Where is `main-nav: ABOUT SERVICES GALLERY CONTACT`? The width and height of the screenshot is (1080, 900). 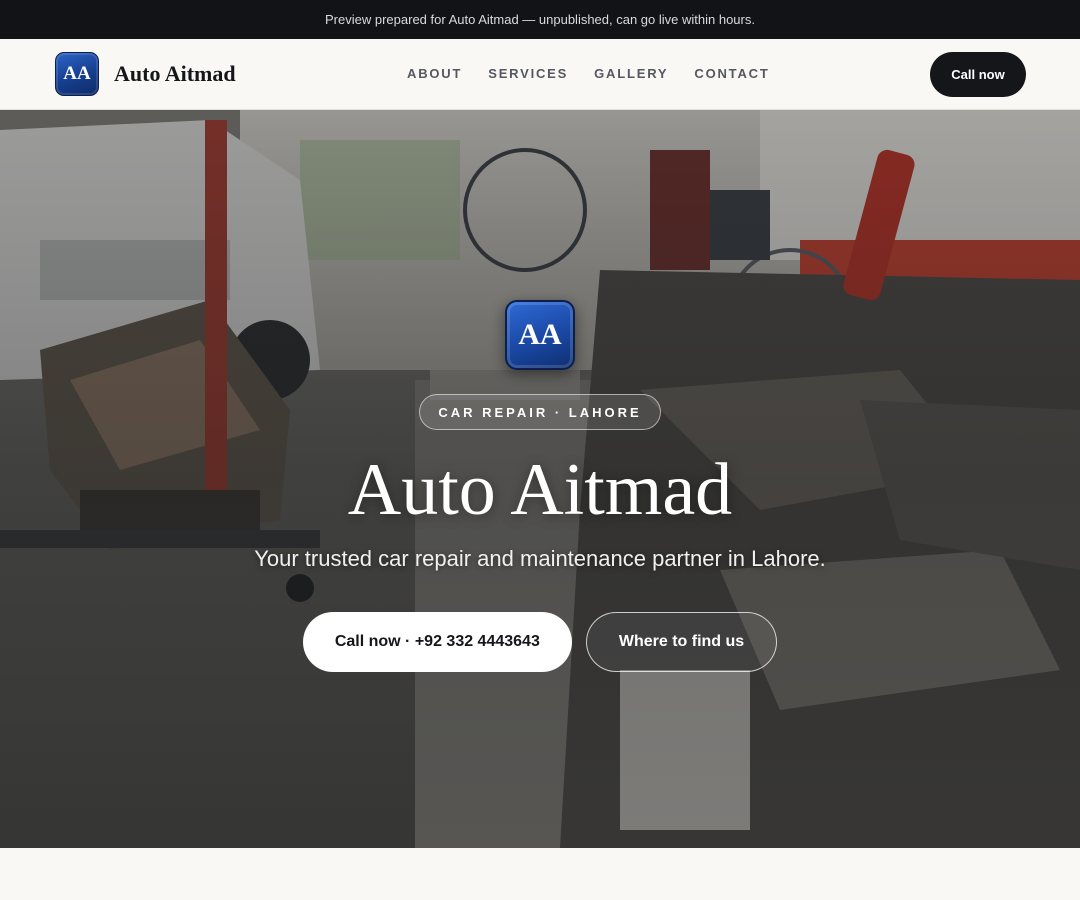 main-nav: ABOUT SERVICES GALLERY CONTACT is located at coordinates (601, 73).